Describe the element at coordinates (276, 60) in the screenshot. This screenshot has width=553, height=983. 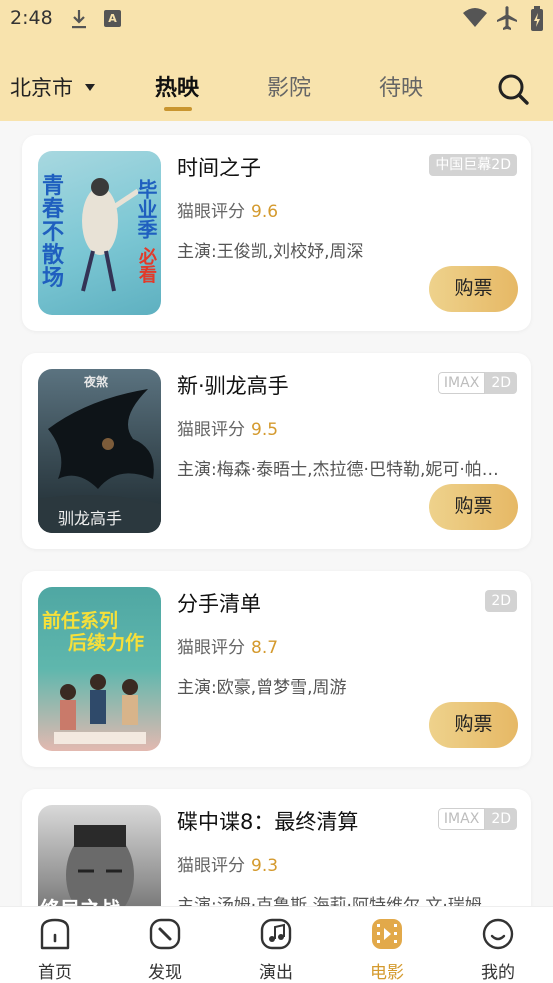
I see `app-header: 2:48 A 北京市 热映 影院 待映` at that location.